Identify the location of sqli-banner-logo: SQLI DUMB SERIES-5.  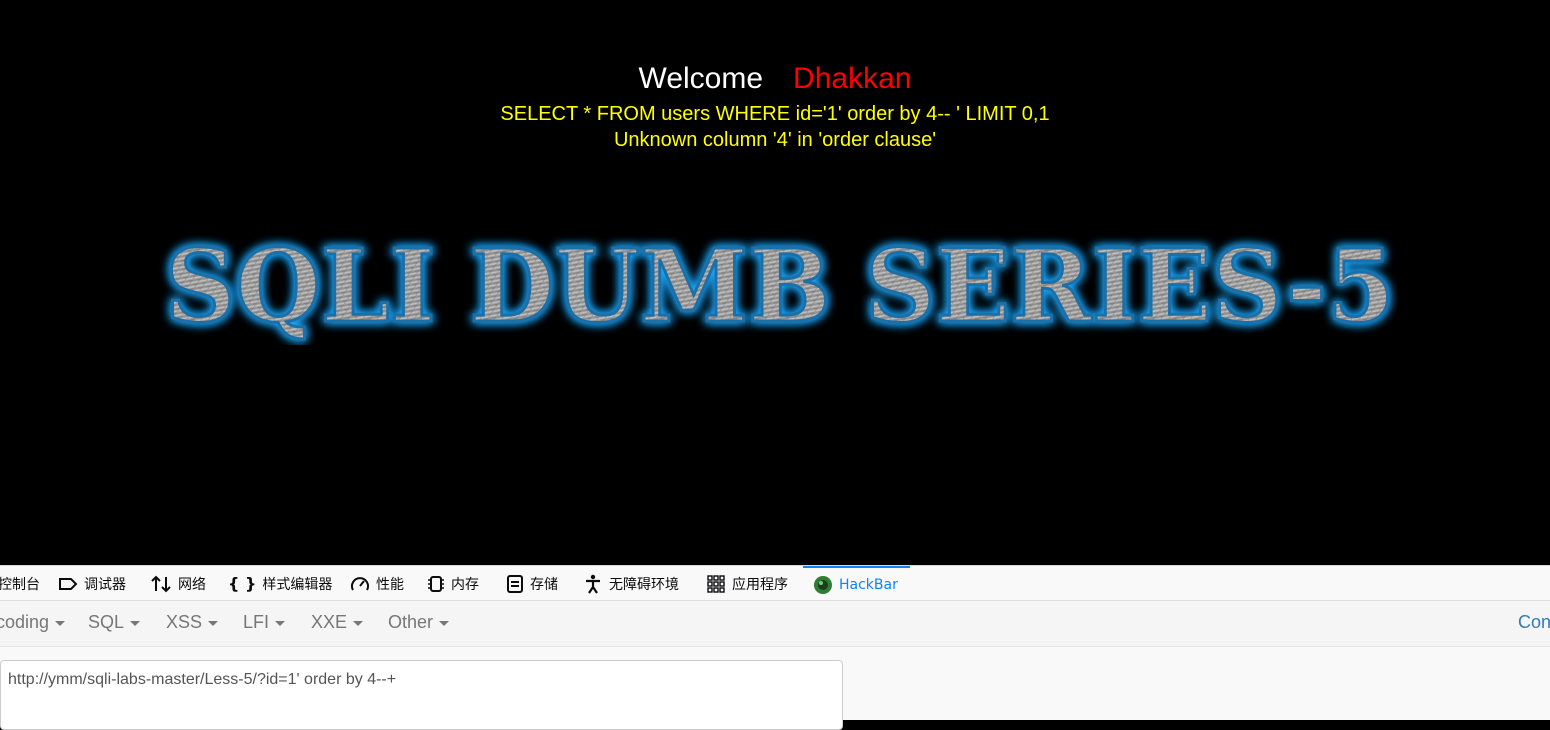
(780, 286).